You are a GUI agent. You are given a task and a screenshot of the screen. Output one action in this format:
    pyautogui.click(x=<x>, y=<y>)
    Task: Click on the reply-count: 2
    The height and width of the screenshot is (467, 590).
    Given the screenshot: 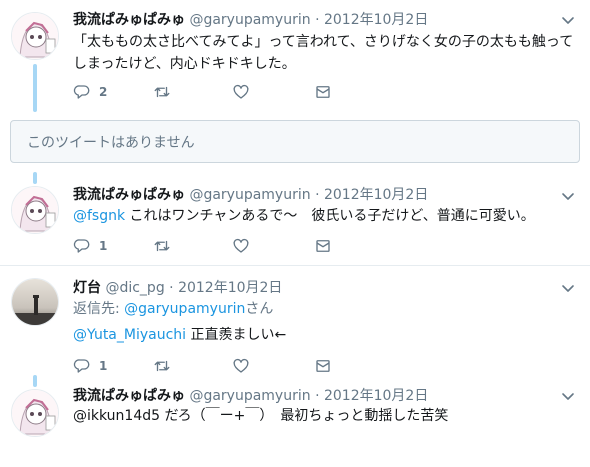 What is the action you would take?
    pyautogui.click(x=103, y=92)
    